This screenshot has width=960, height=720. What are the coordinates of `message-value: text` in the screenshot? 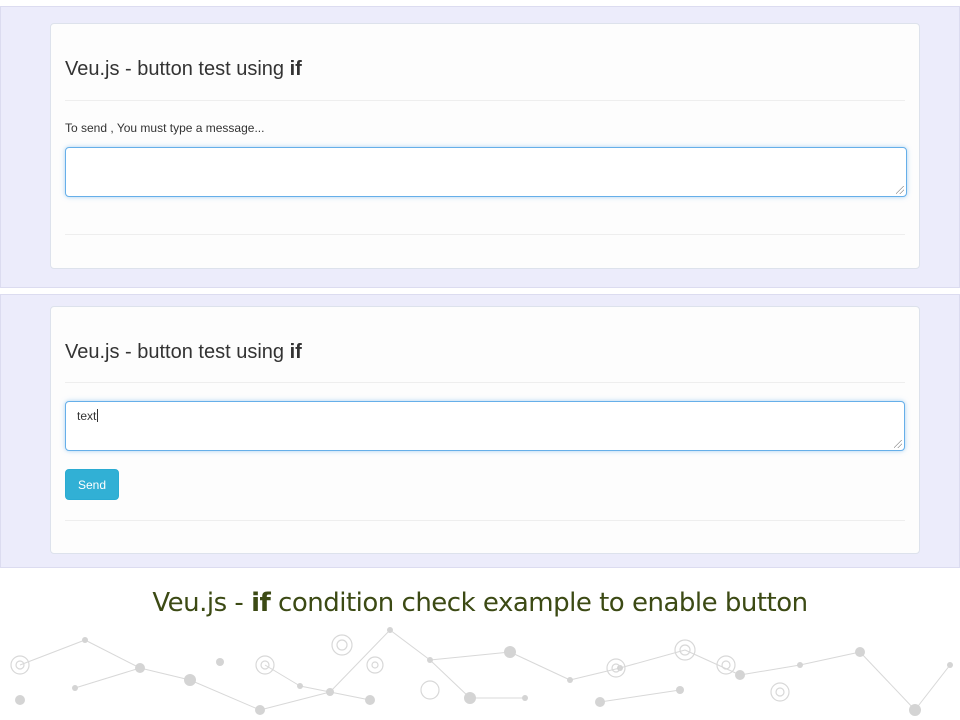 It's located at (87, 416).